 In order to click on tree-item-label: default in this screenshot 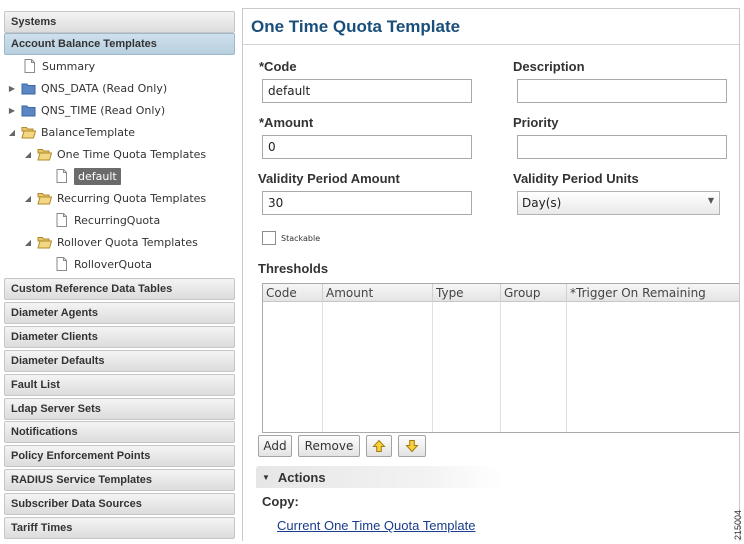, I will do `click(97, 176)`.